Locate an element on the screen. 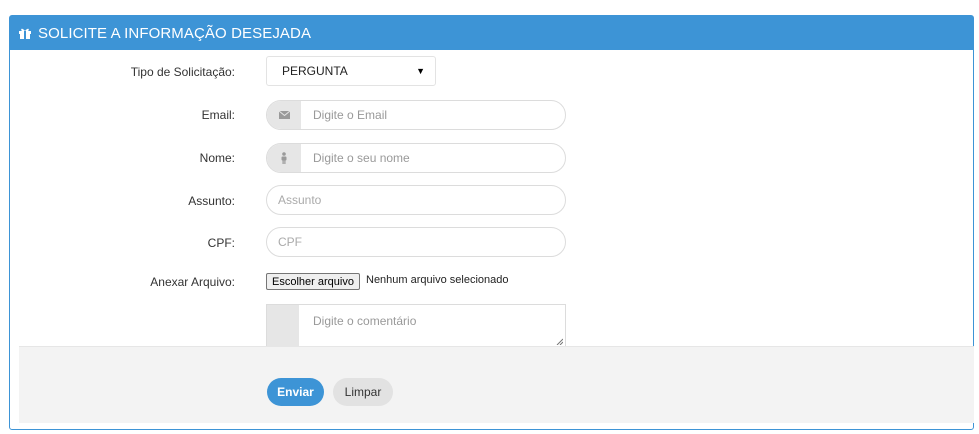 The height and width of the screenshot is (434, 979). cpf-field: CPF is located at coordinates (416, 242).